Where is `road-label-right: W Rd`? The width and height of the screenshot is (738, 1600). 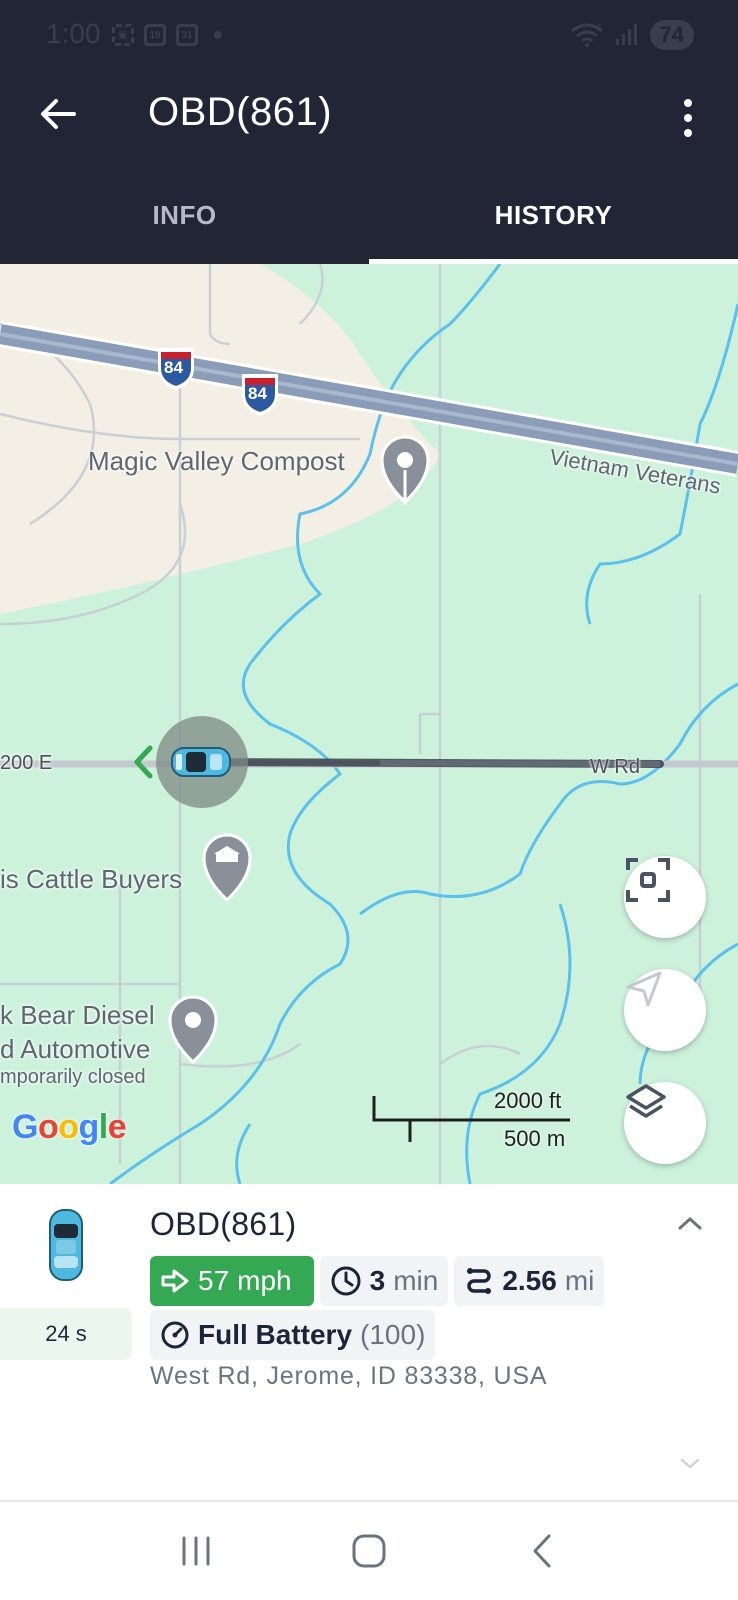
road-label-right: W Rd is located at coordinates (615, 767).